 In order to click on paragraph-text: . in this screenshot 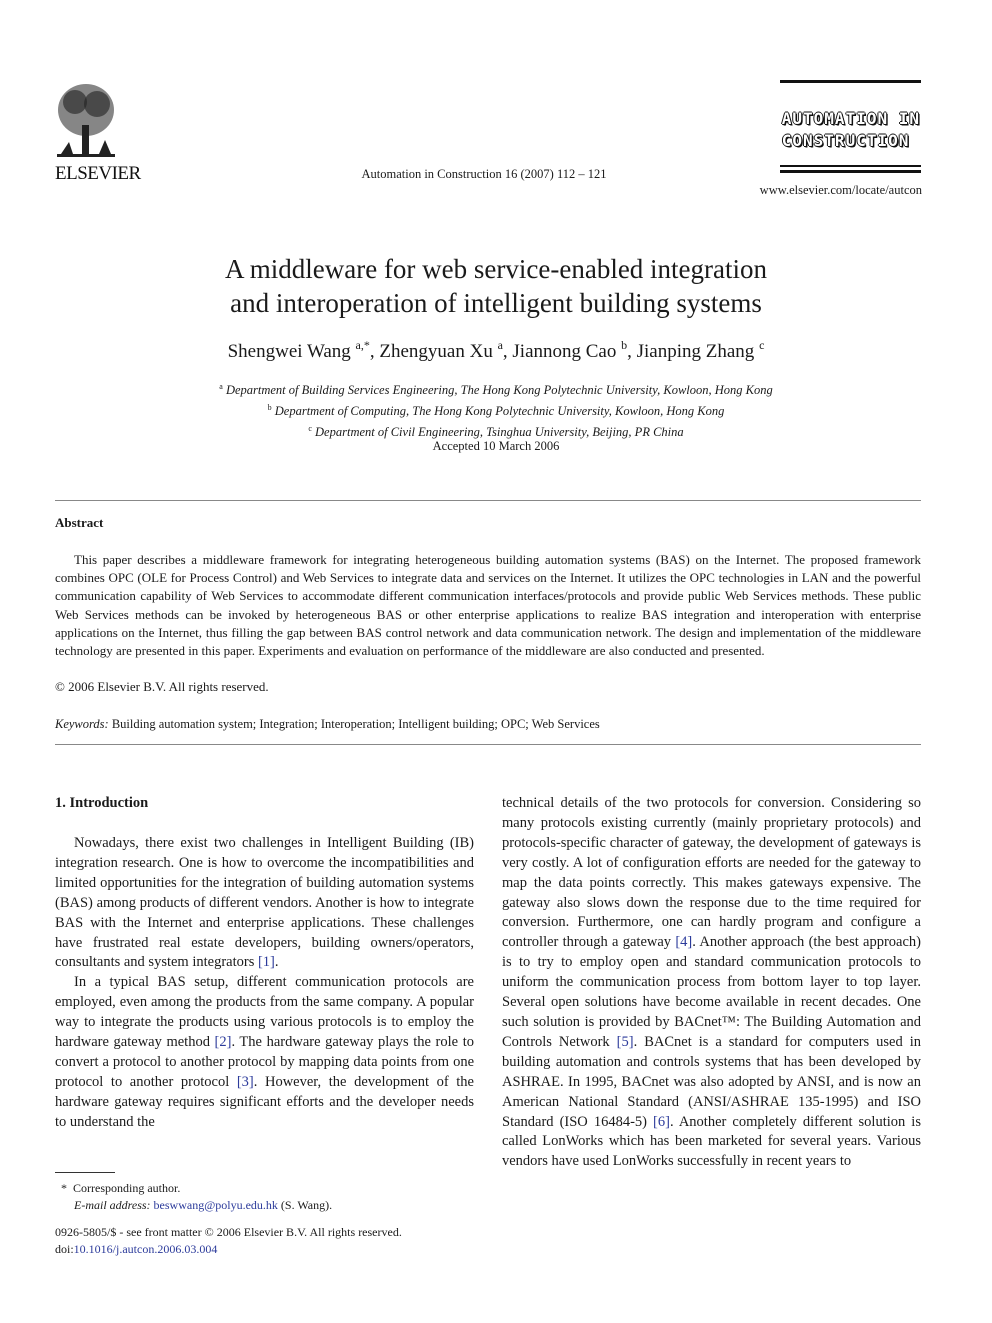, I will do `click(276, 962)`.